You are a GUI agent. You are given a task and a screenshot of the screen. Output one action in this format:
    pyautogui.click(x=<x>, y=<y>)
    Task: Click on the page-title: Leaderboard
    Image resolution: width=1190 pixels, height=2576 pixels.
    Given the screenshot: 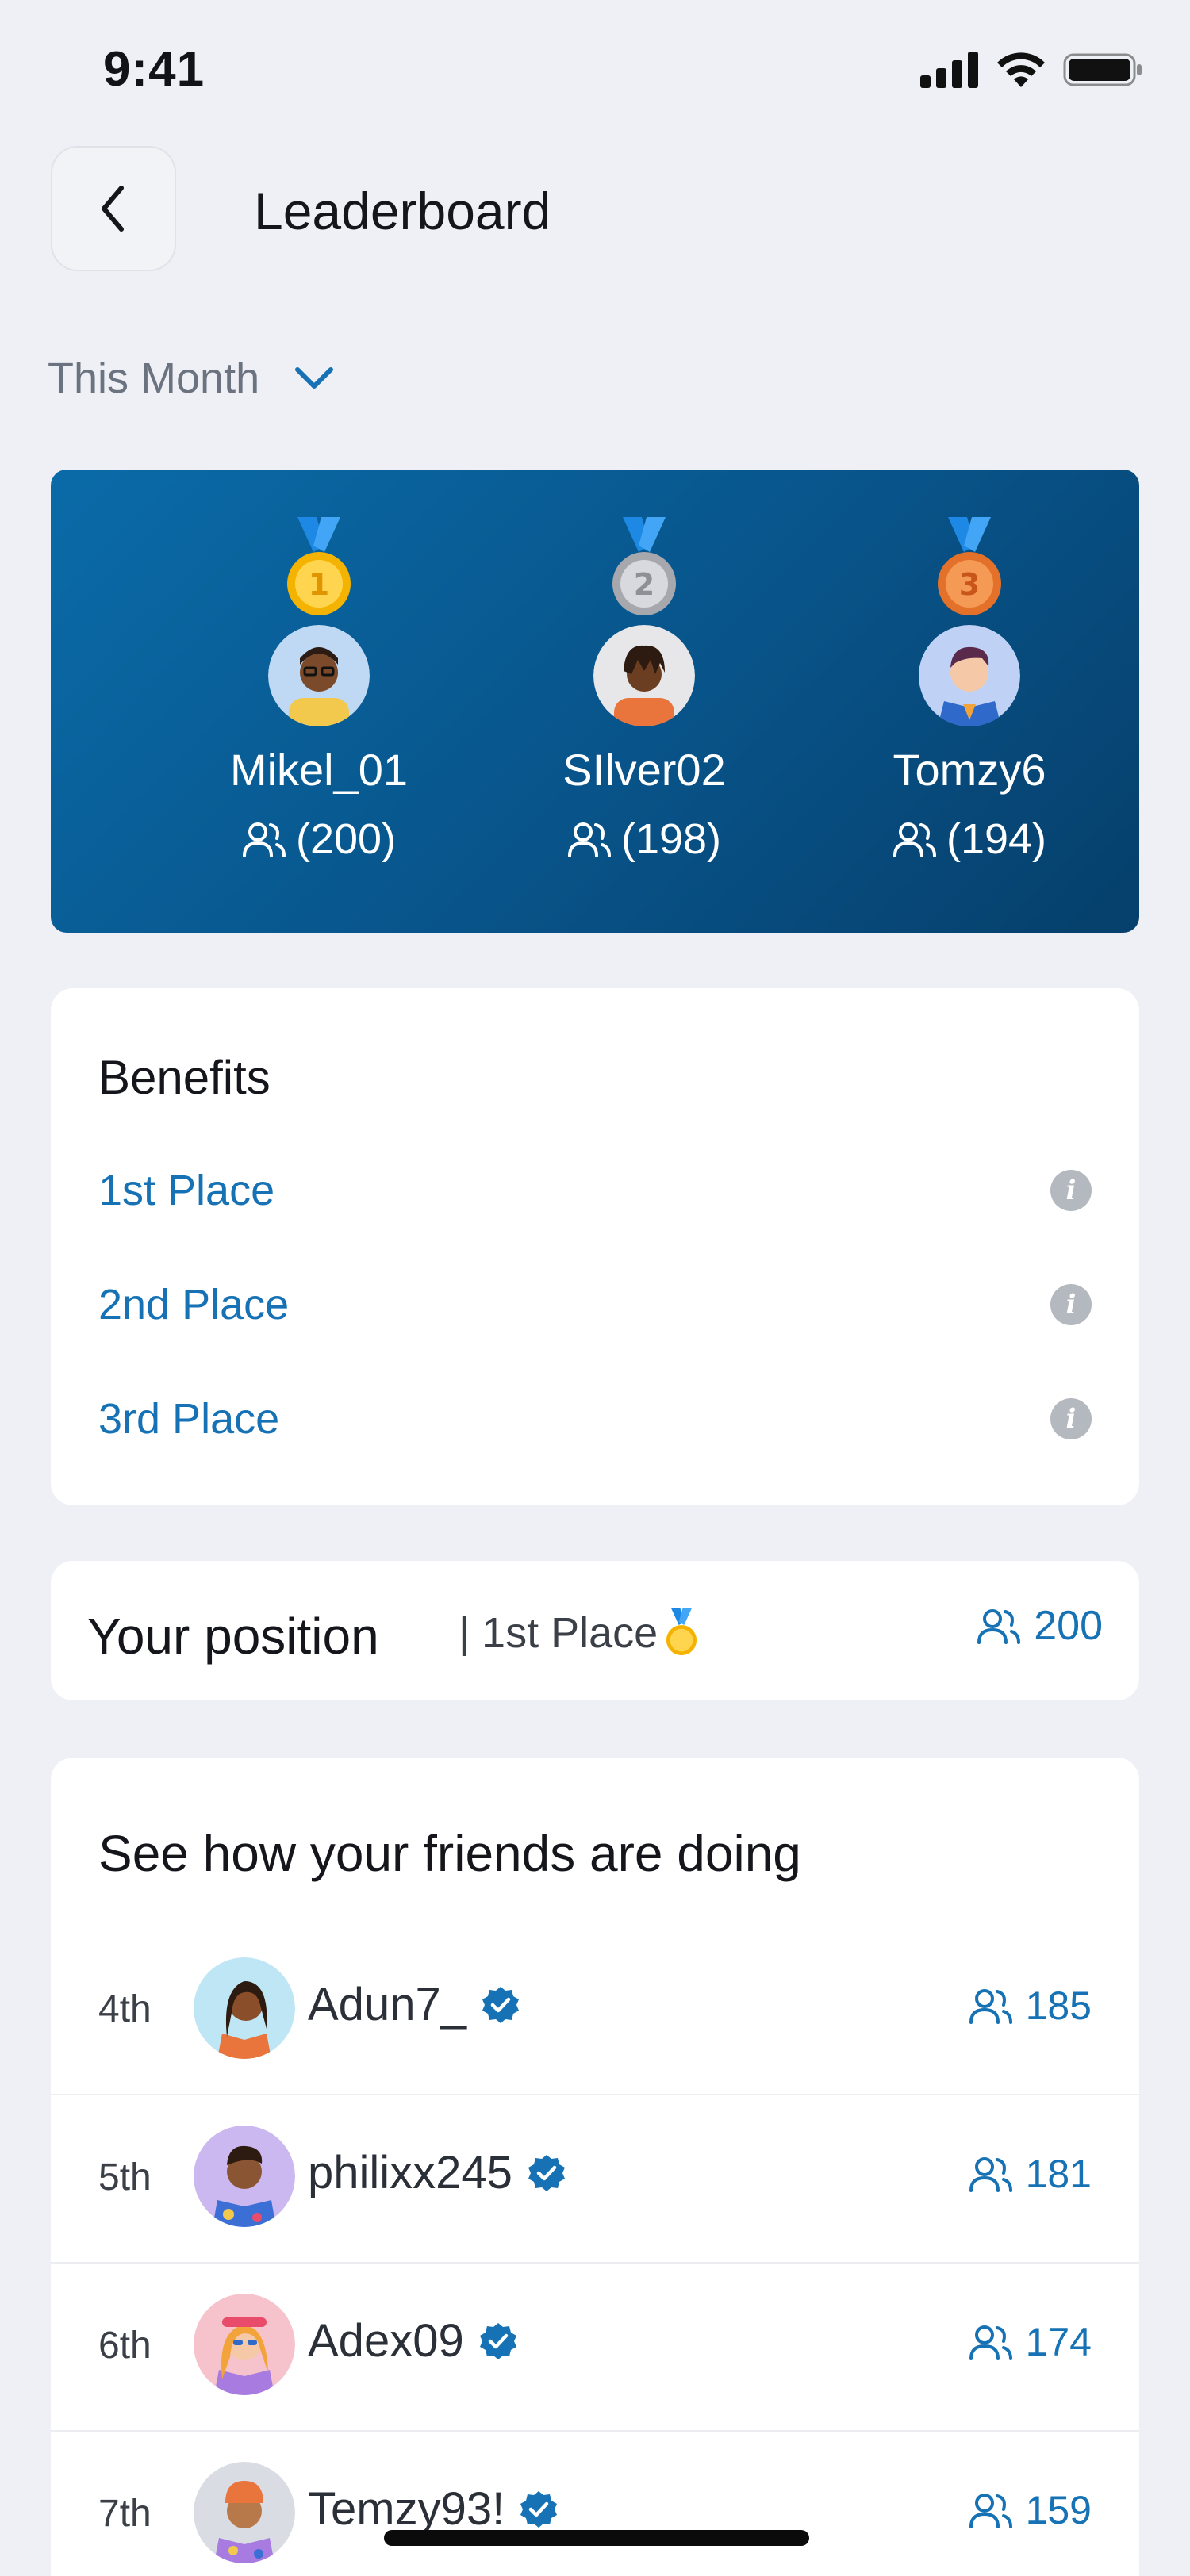 What is the action you would take?
    pyautogui.click(x=402, y=211)
    